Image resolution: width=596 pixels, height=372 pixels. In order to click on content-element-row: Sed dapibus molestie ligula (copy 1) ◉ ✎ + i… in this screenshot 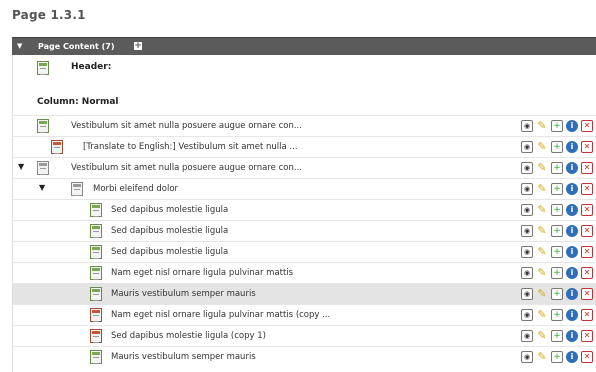, I will do `click(304, 336)`.